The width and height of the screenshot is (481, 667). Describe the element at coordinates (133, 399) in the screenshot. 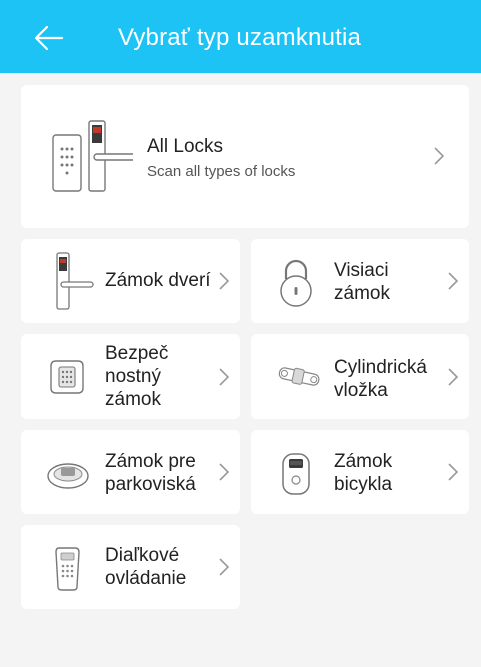

I see `safe-lock-label-line: zámok` at that location.